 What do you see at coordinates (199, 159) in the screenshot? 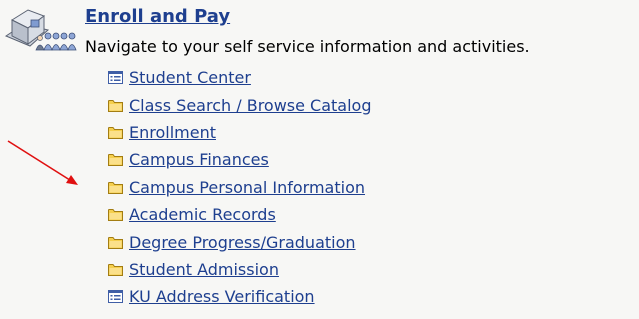
I see `menu-item-label: Campus Finances` at bounding box center [199, 159].